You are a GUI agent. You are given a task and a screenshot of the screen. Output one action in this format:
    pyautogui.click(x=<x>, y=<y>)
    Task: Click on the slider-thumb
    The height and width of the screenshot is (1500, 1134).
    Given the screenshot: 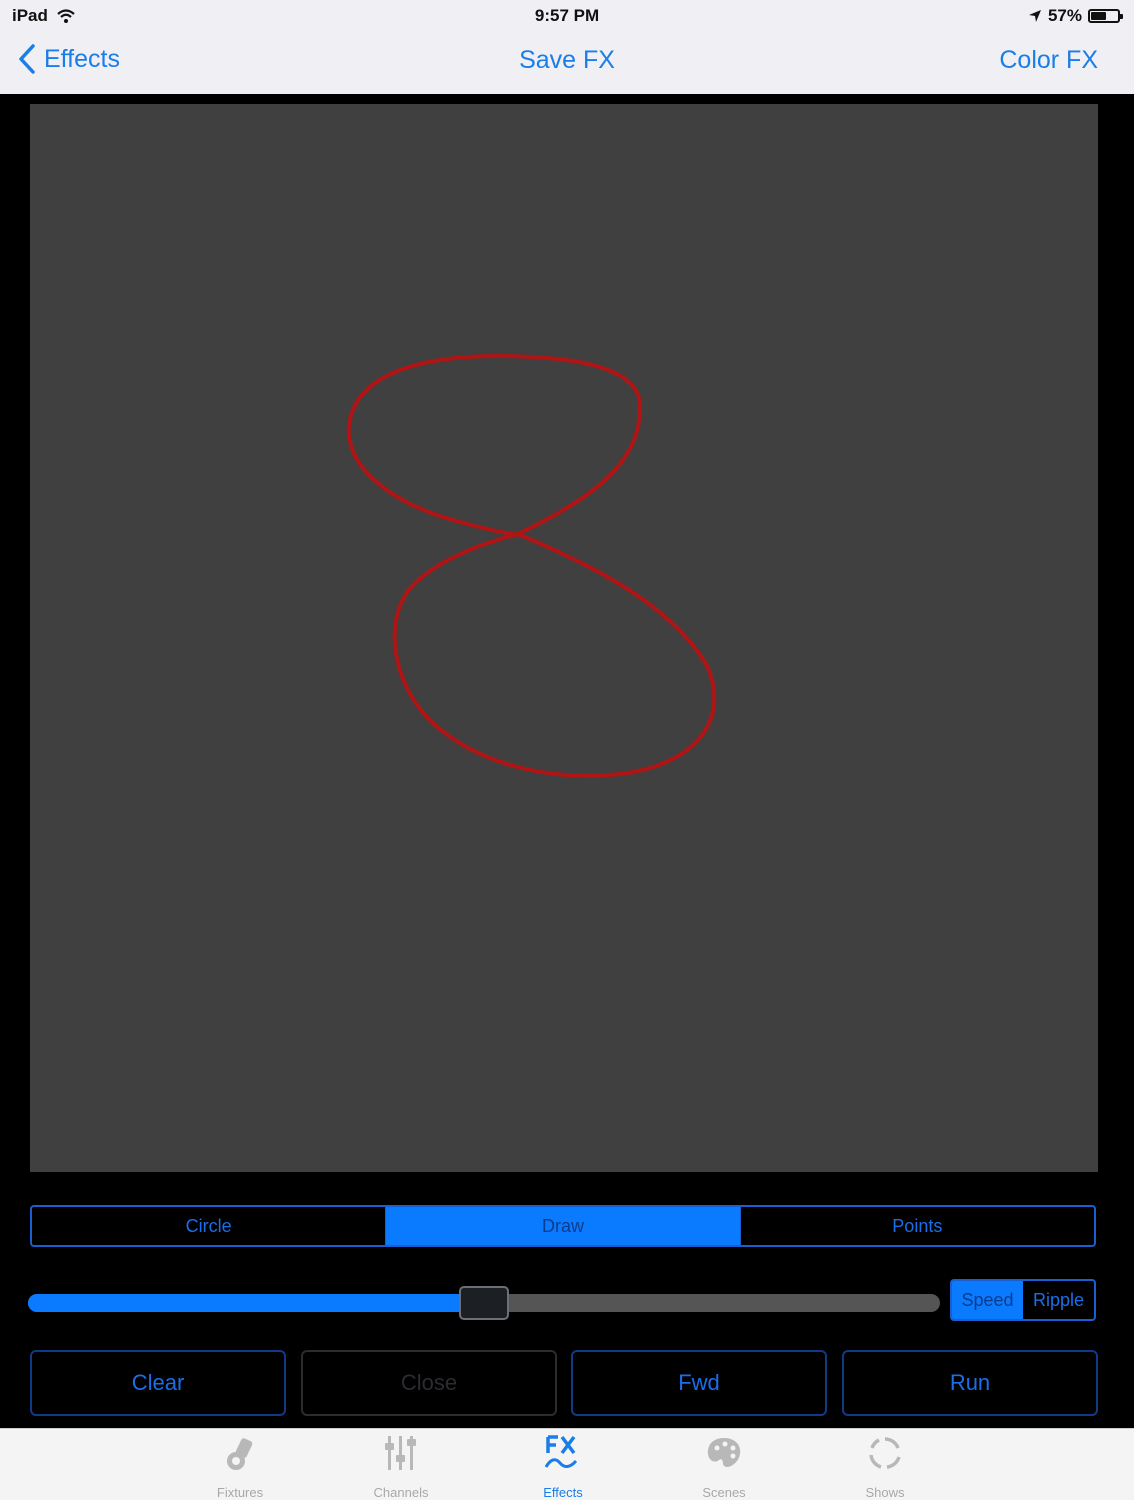 What is the action you would take?
    pyautogui.click(x=484, y=1303)
    